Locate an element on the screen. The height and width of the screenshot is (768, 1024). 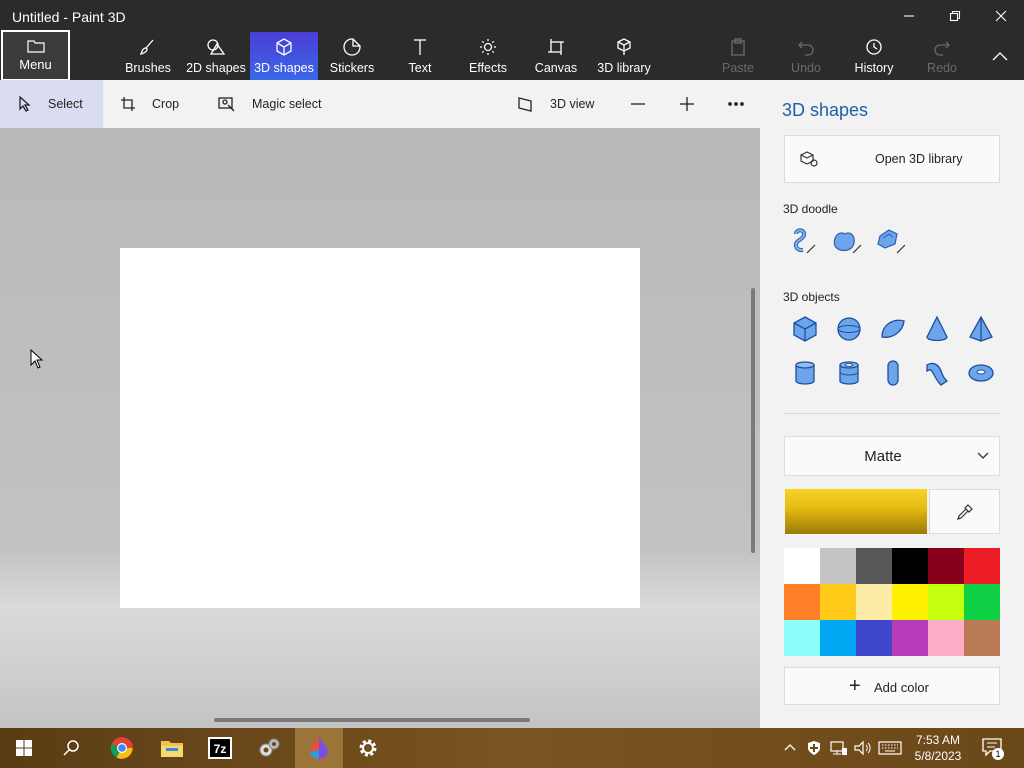
cone-button is located at coordinates (937, 329).